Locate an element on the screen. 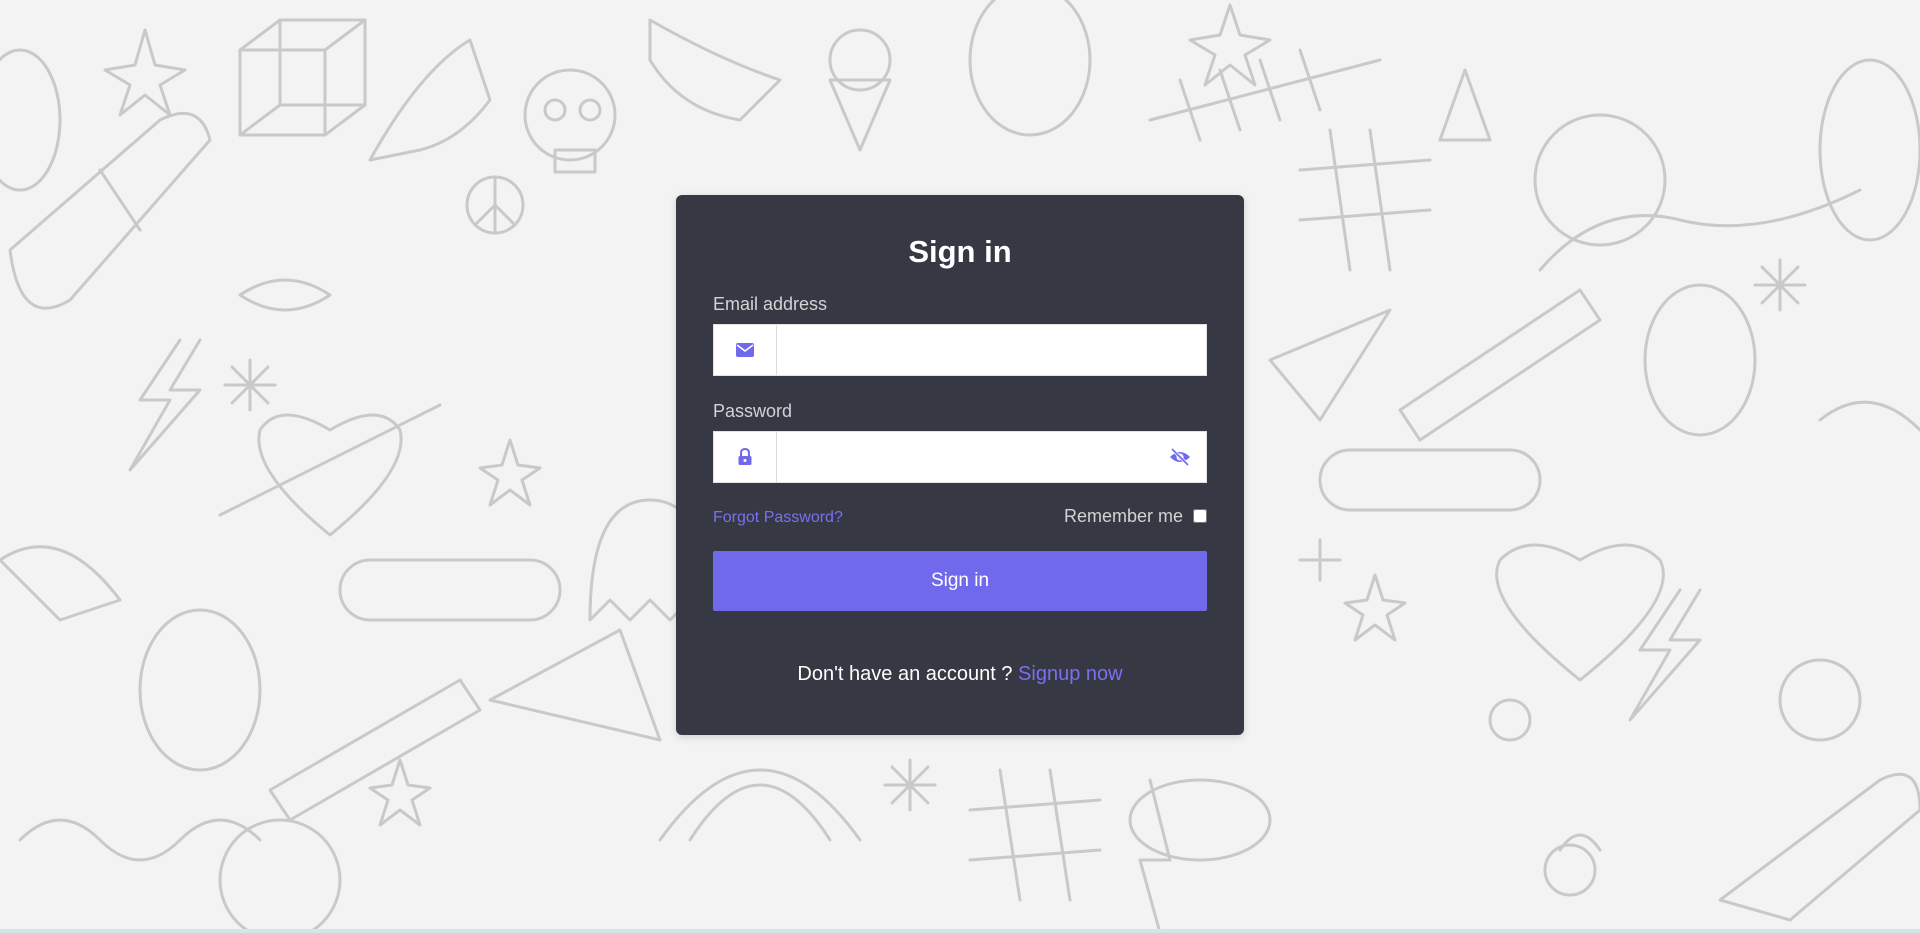 This screenshot has height=933, width=1920. forgot-password-link: Forgot Password? is located at coordinates (778, 518).